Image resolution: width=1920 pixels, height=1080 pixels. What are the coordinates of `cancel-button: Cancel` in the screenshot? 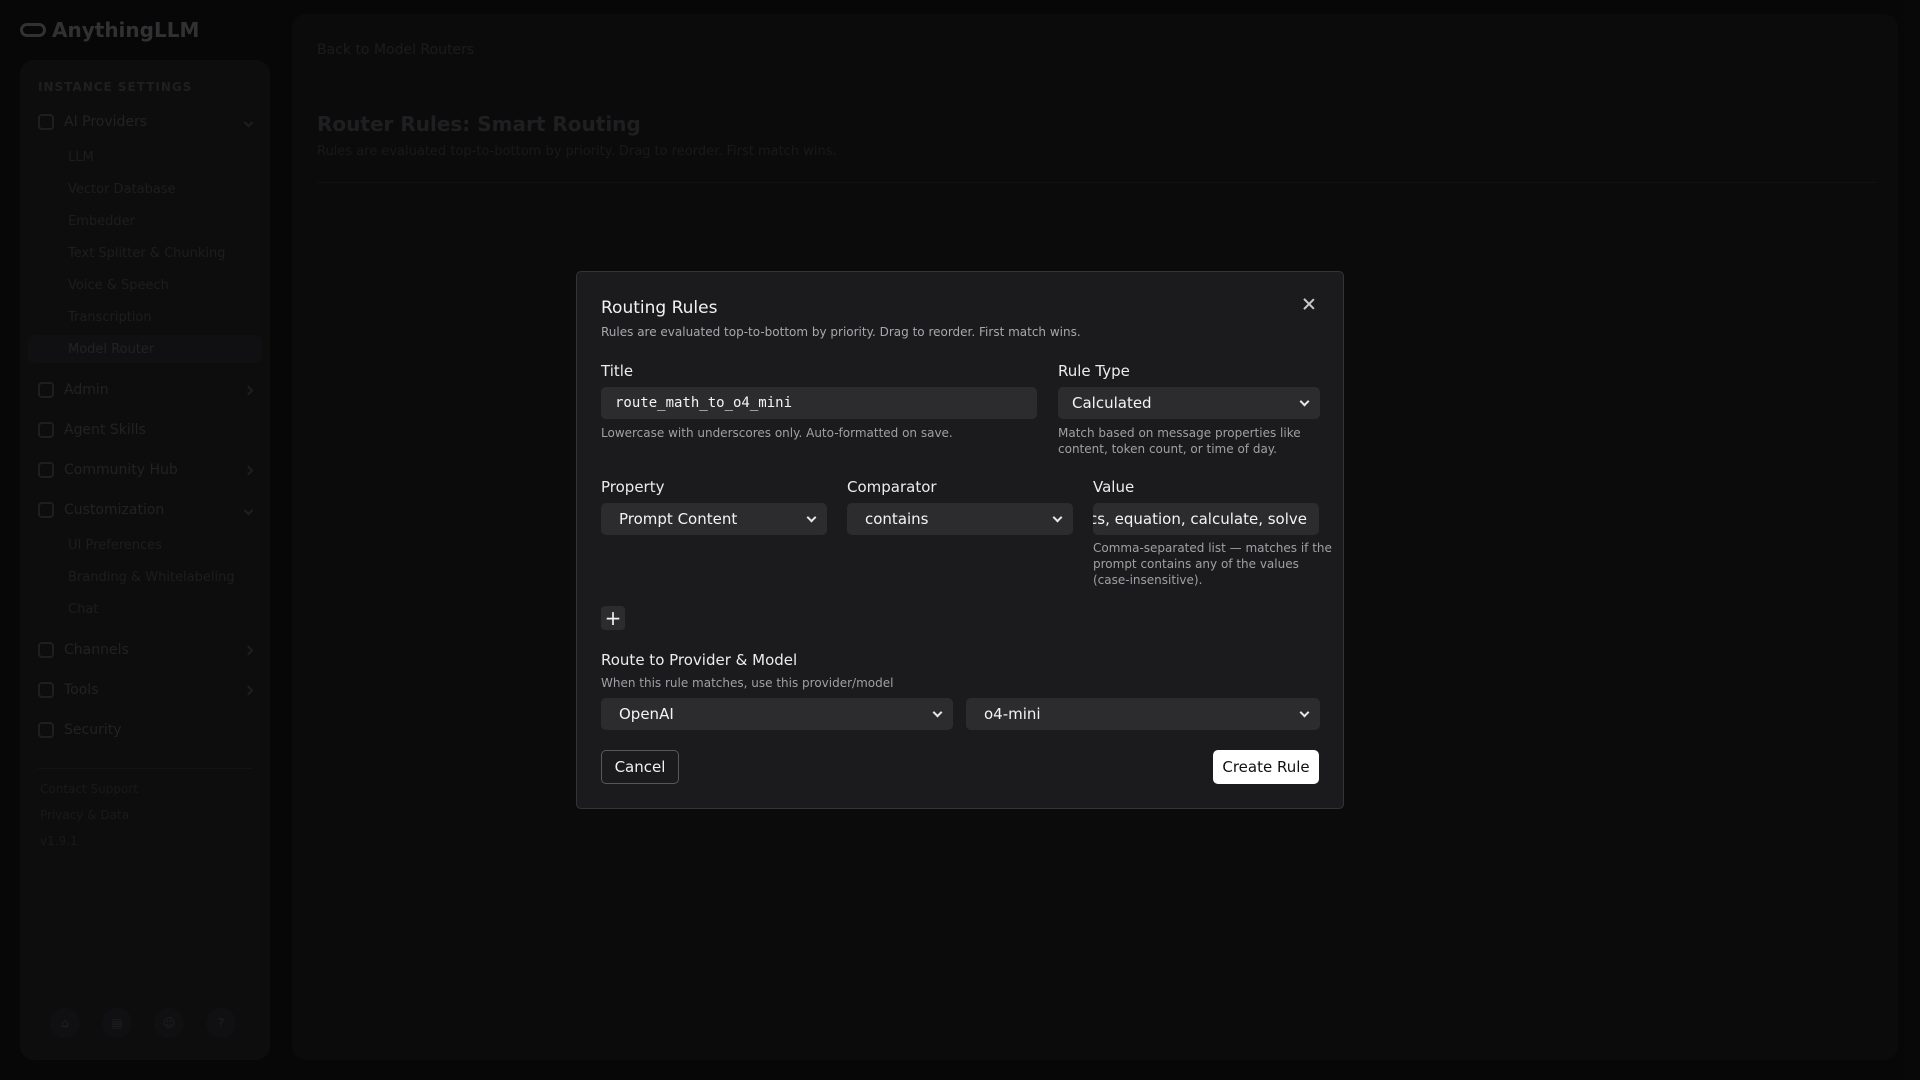 It's located at (640, 767).